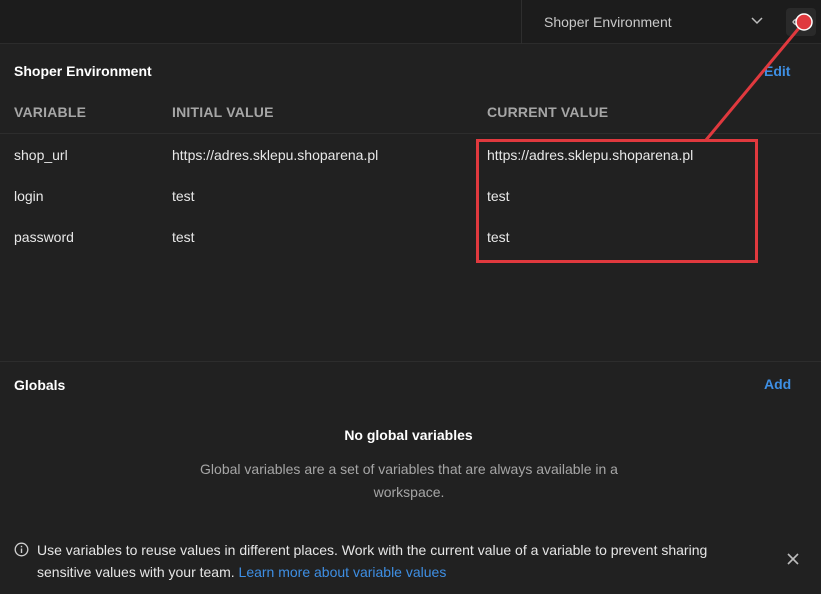 The image size is (821, 594). I want to click on initial-value: https://adres.sklepu.shoparena.pl, so click(275, 155).